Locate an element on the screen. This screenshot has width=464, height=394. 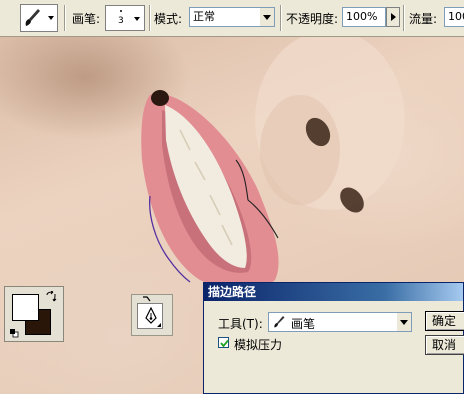
mode-value: 正常 is located at coordinates (204, 16).